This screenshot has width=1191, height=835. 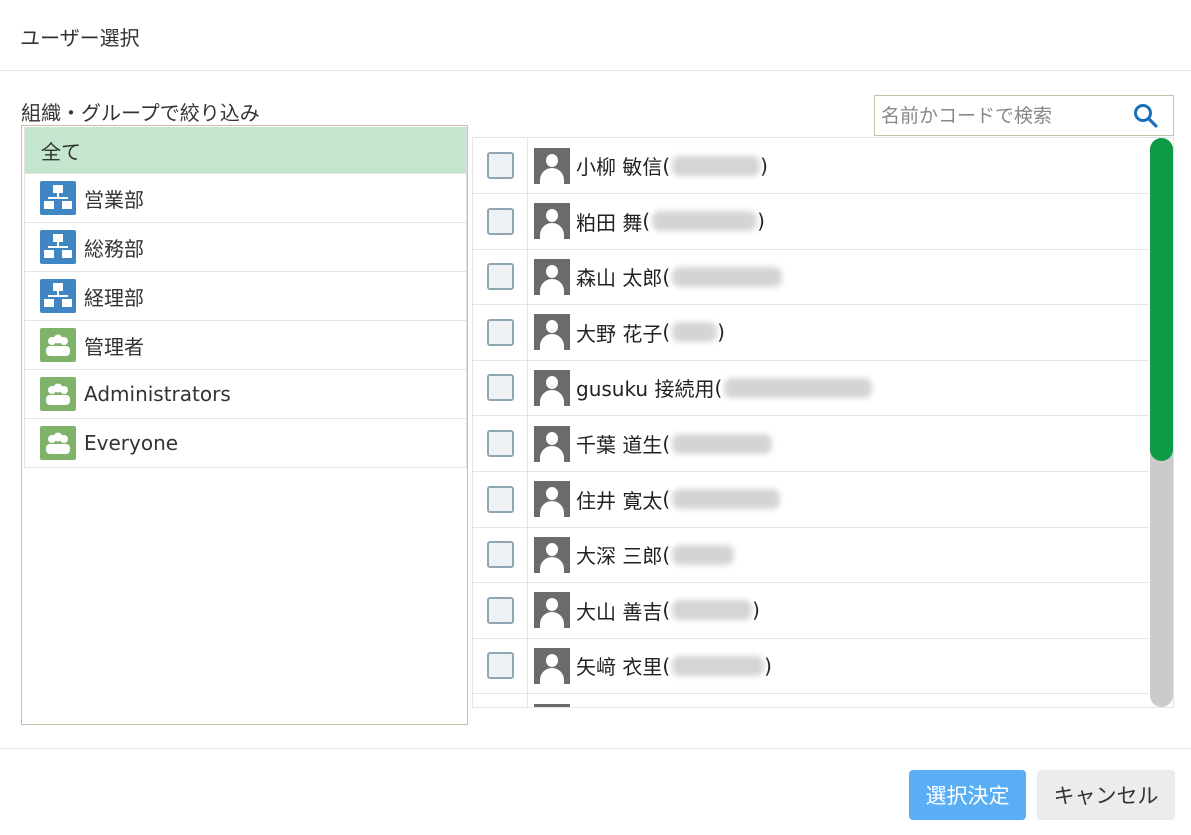 What do you see at coordinates (811, 499) in the screenshot?
I see `user-row: 住井 寛太(` at bounding box center [811, 499].